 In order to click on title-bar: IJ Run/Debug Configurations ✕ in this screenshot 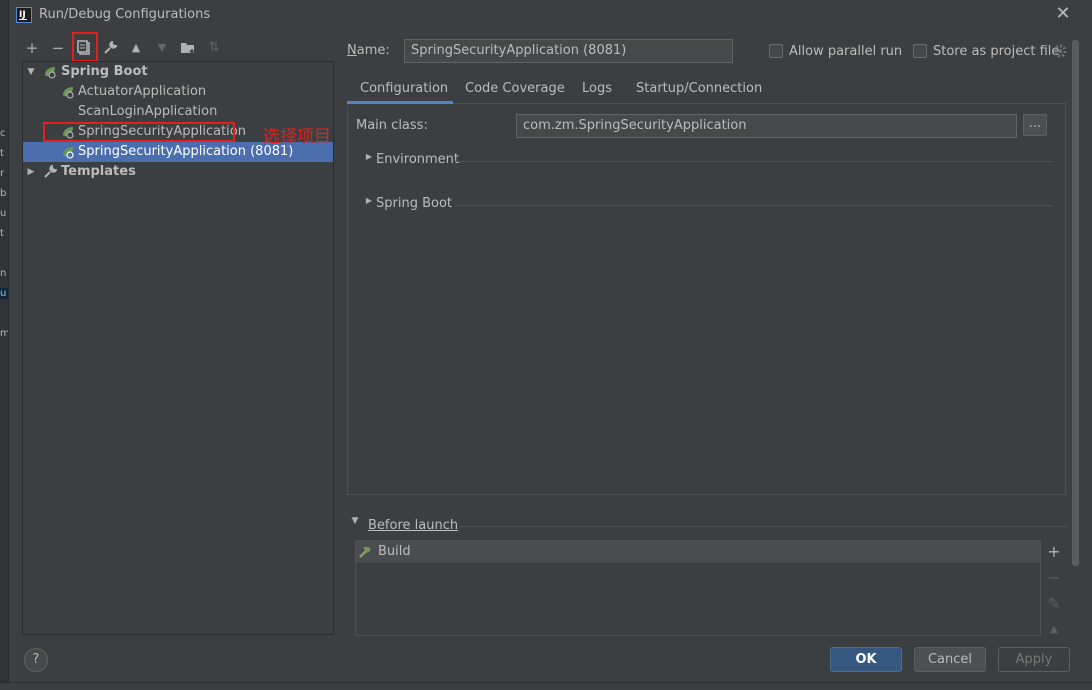, I will do `click(550, 15)`.